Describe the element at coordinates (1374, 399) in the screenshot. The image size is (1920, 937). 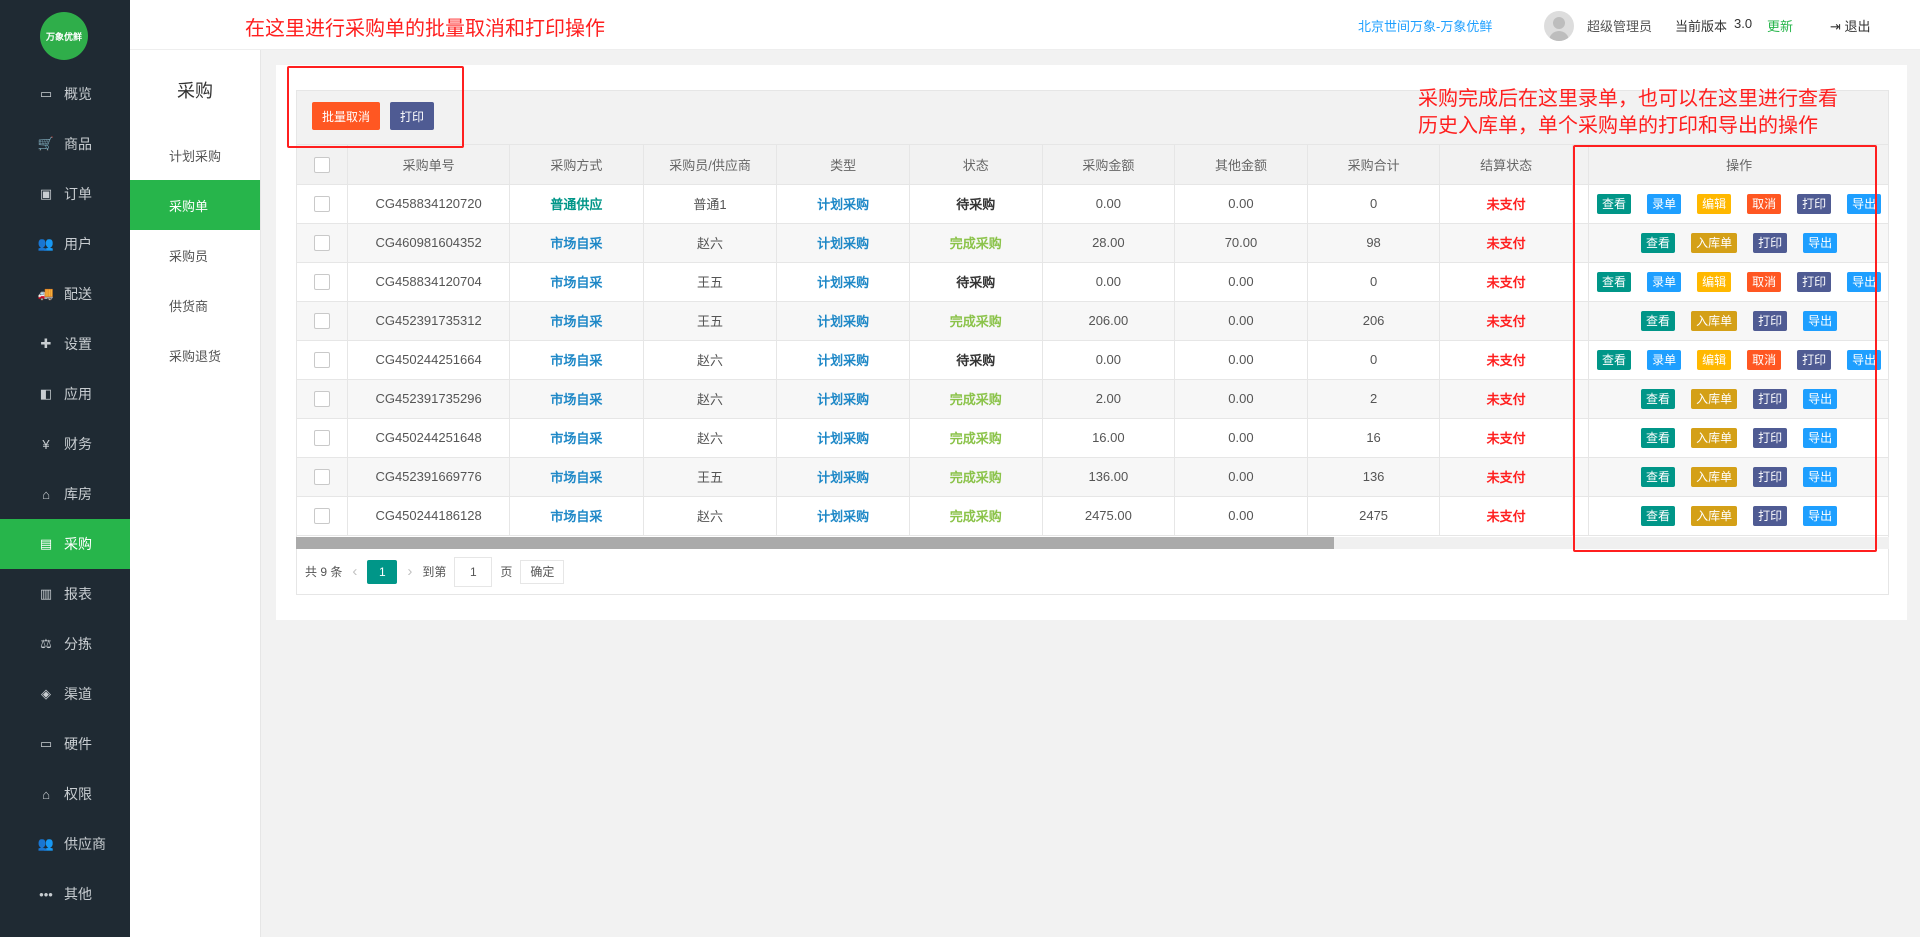
I see `total-cell: 2` at that location.